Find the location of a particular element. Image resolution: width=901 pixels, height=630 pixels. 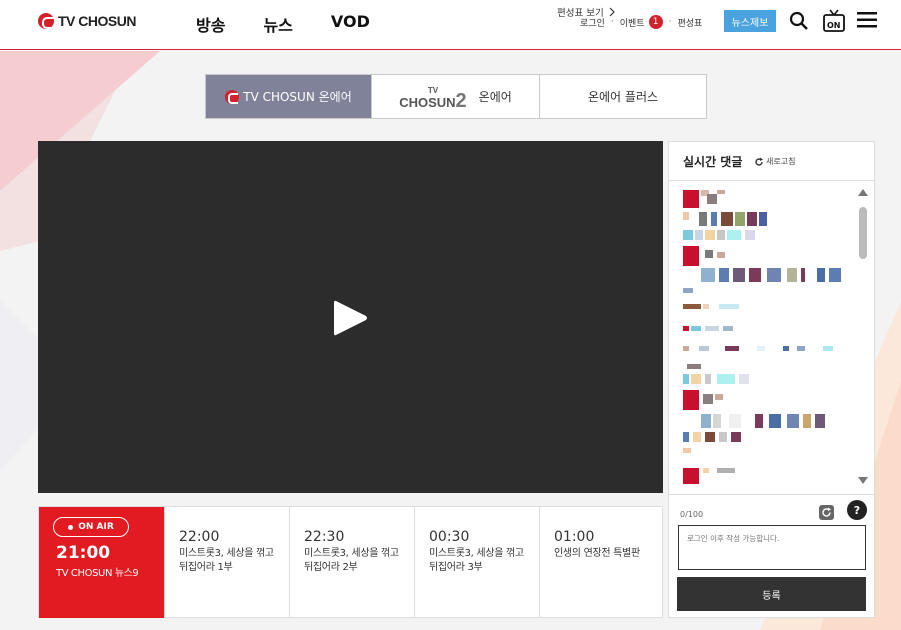

tab-label: 온에어 is located at coordinates (495, 97).